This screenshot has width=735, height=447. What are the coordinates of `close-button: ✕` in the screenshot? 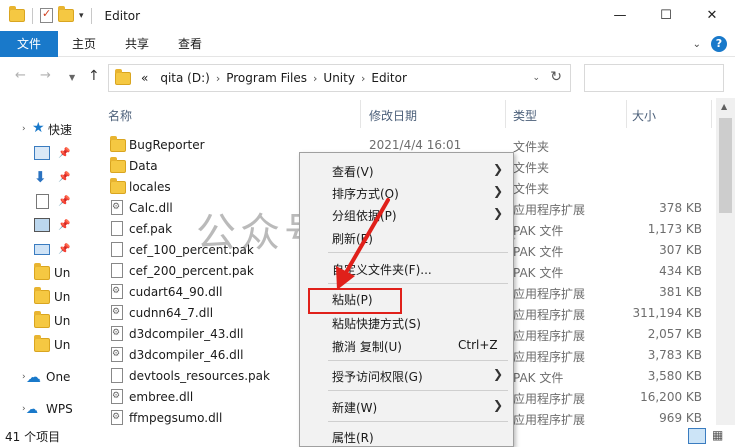 It's located at (712, 15).